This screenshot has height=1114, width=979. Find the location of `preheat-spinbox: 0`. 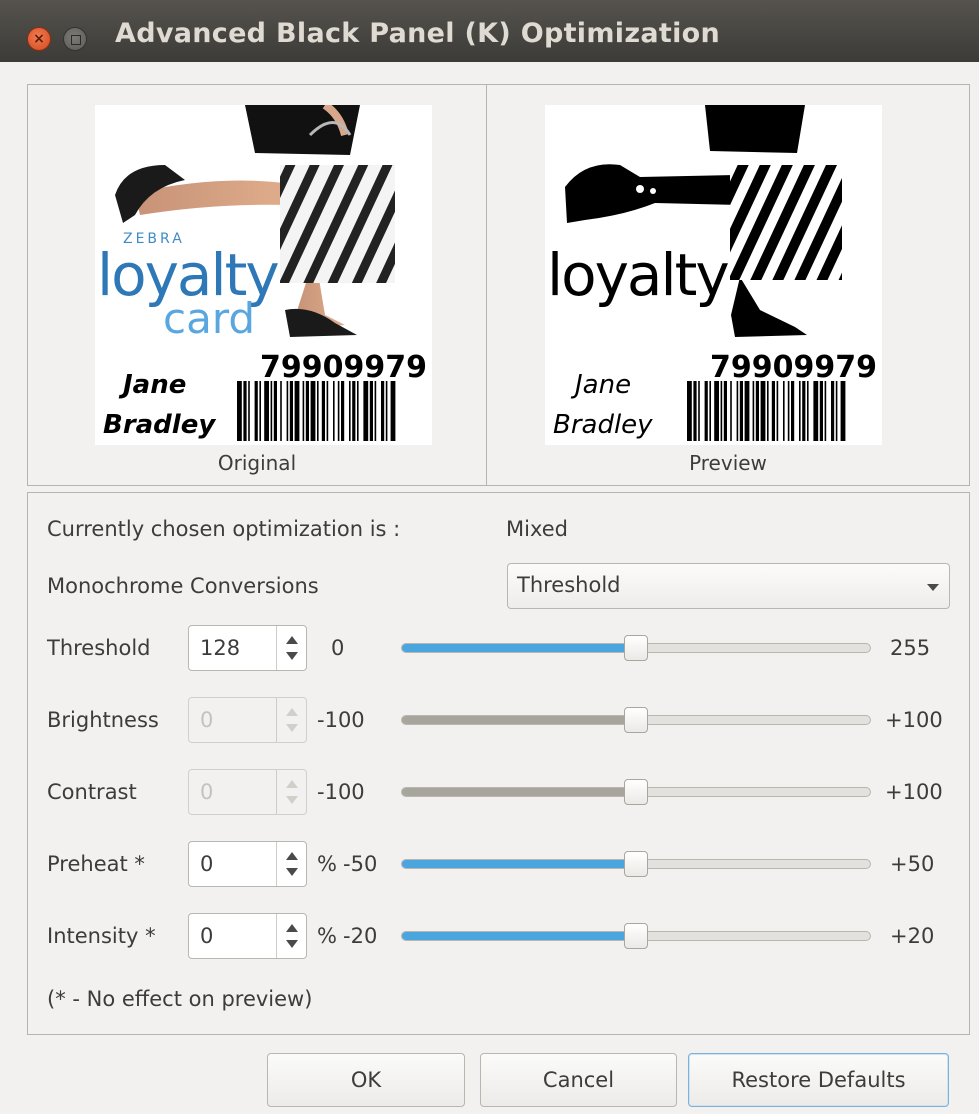

preheat-spinbox: 0 is located at coordinates (247, 864).